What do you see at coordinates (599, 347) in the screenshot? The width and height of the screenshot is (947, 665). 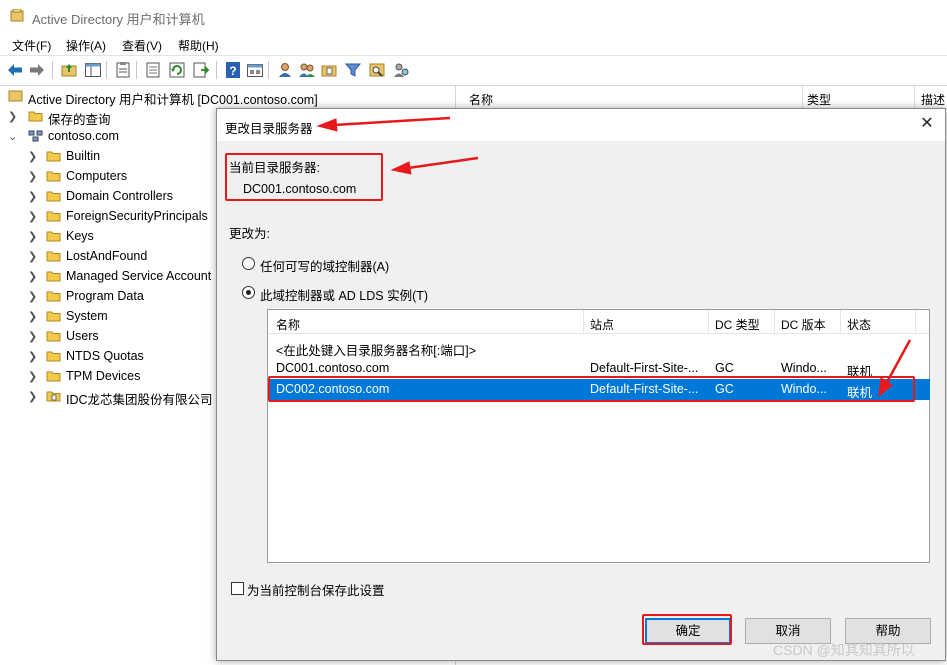 I see `placeholder-row: <在此处键入目录服务器名称[:端口]>` at bounding box center [599, 347].